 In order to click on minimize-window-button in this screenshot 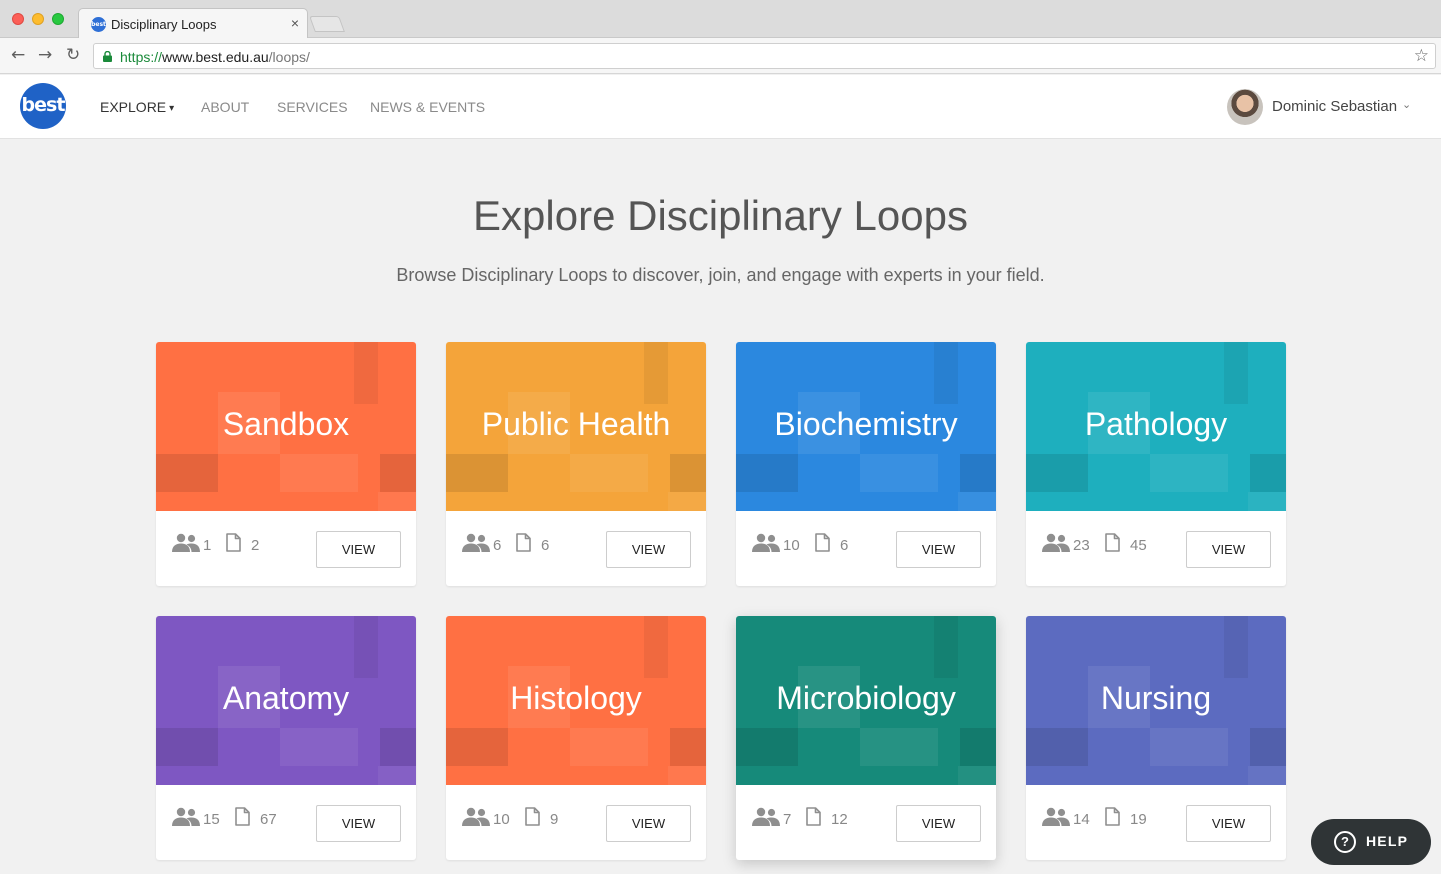, I will do `click(38, 19)`.